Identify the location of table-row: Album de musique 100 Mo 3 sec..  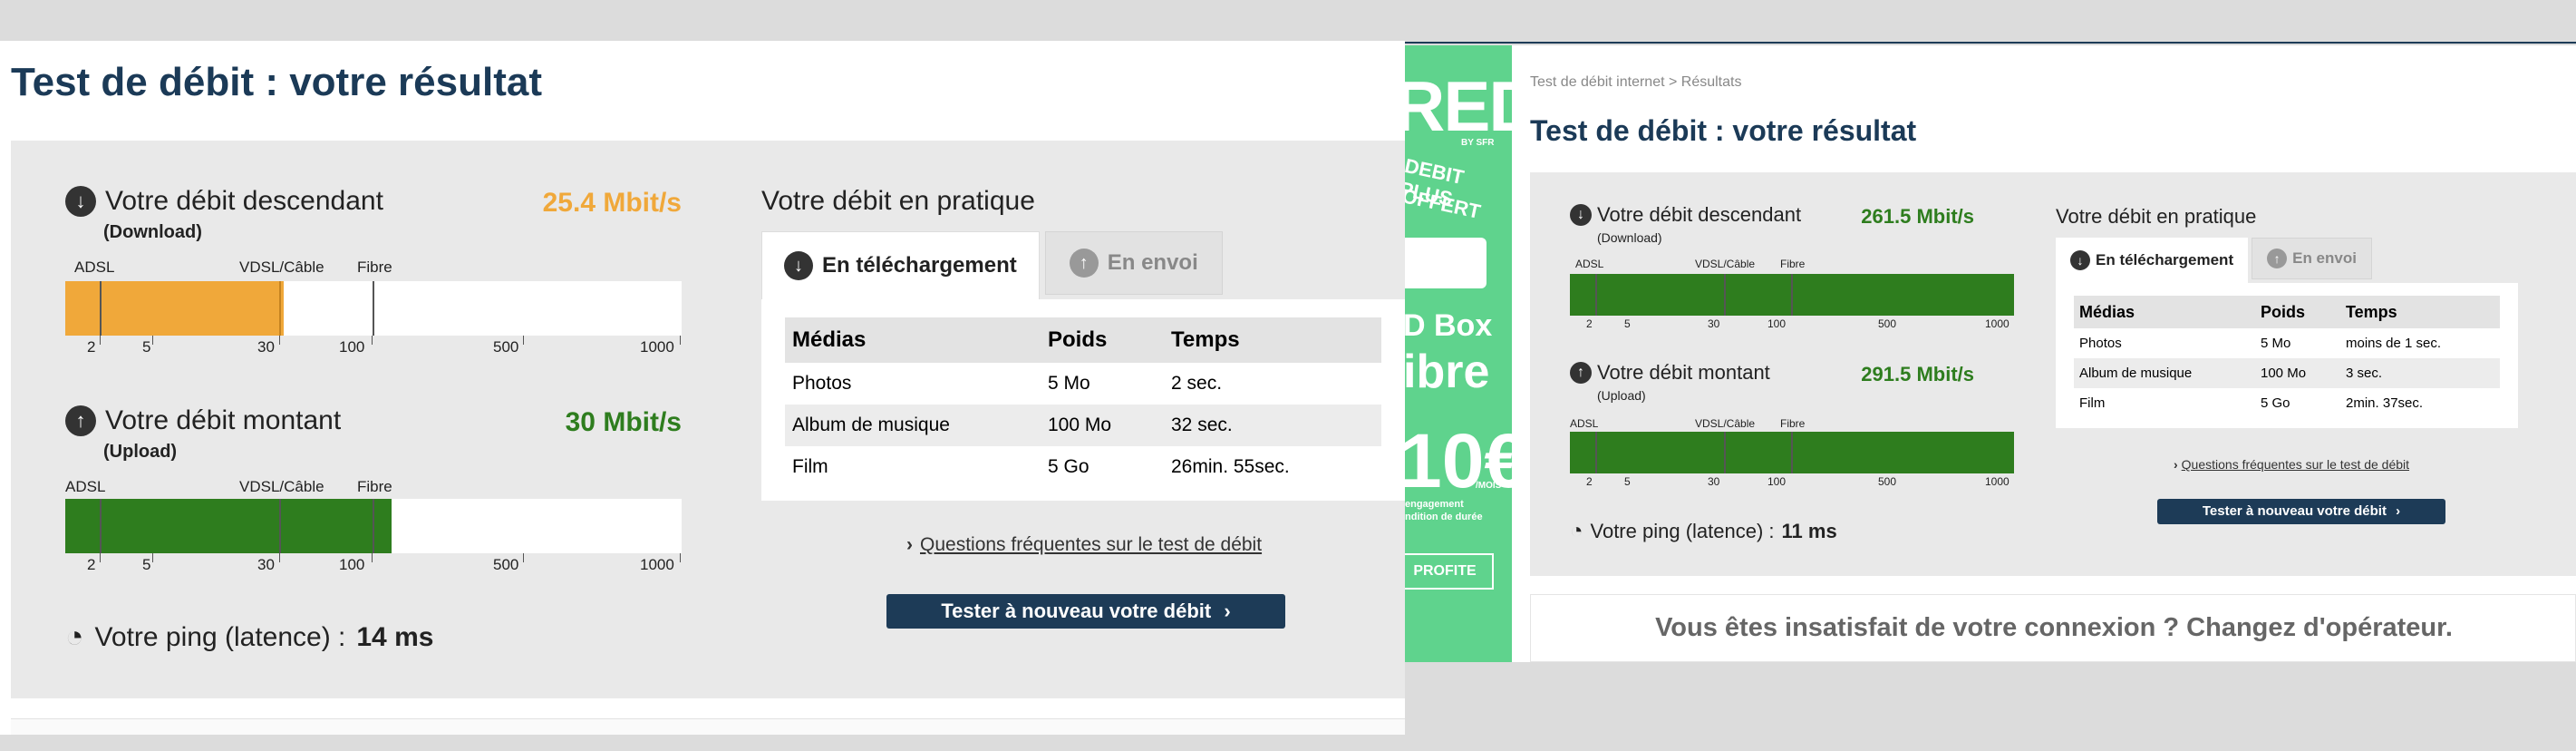
(2287, 373).